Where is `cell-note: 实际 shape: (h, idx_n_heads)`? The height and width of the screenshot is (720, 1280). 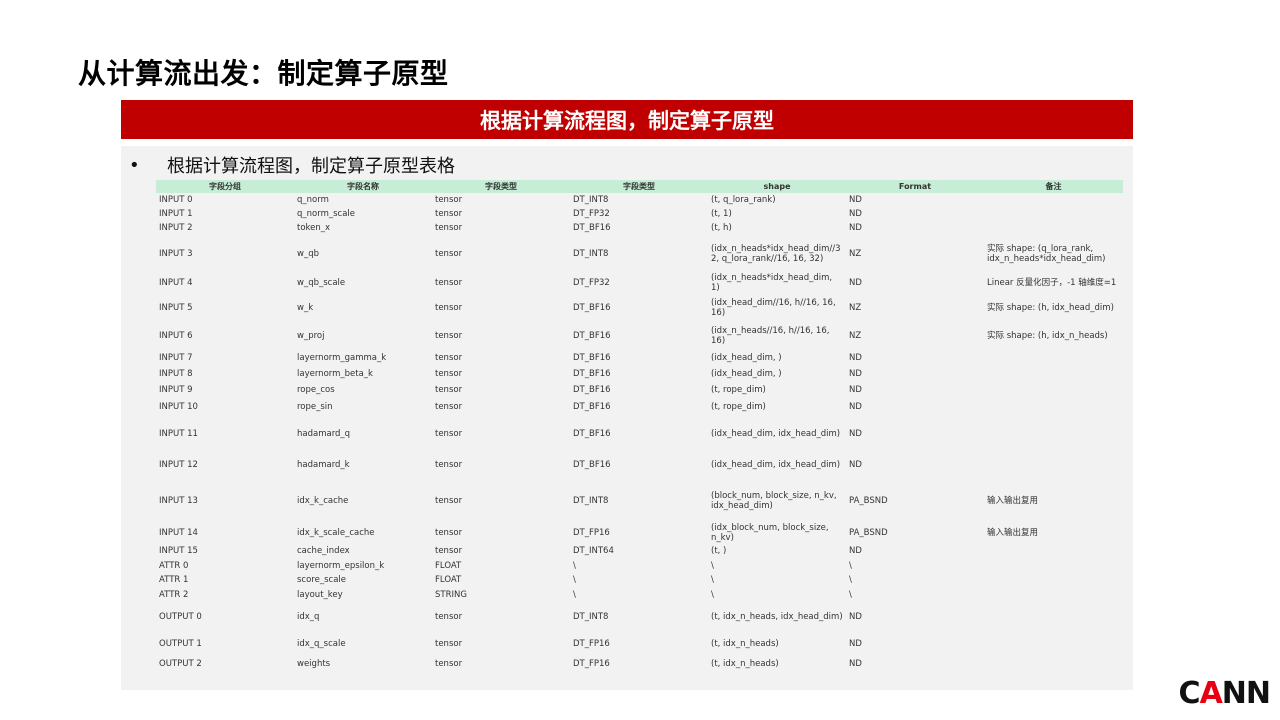
cell-note: 实际 shape: (h, idx_n_heads) is located at coordinates (1047, 336).